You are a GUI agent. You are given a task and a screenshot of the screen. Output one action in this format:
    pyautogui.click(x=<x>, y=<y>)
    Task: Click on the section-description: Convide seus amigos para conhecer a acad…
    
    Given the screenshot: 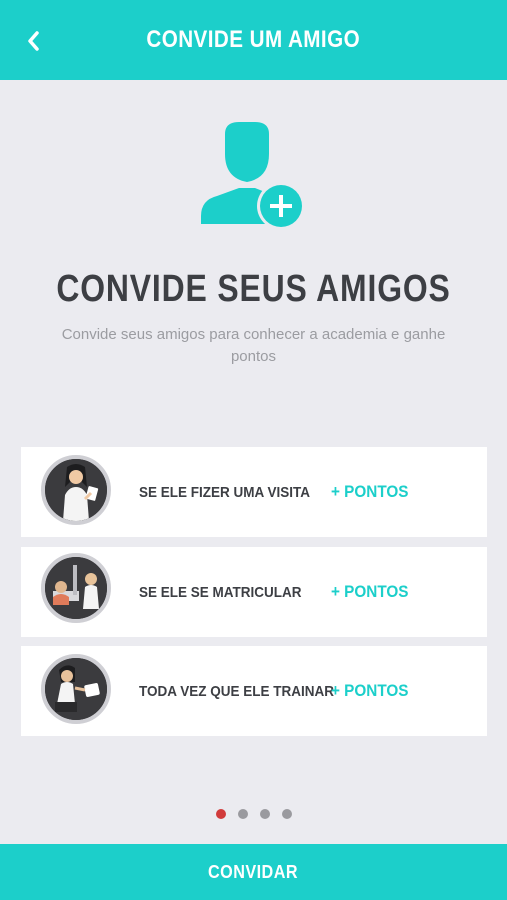 What is the action you would take?
    pyautogui.click(x=253, y=345)
    